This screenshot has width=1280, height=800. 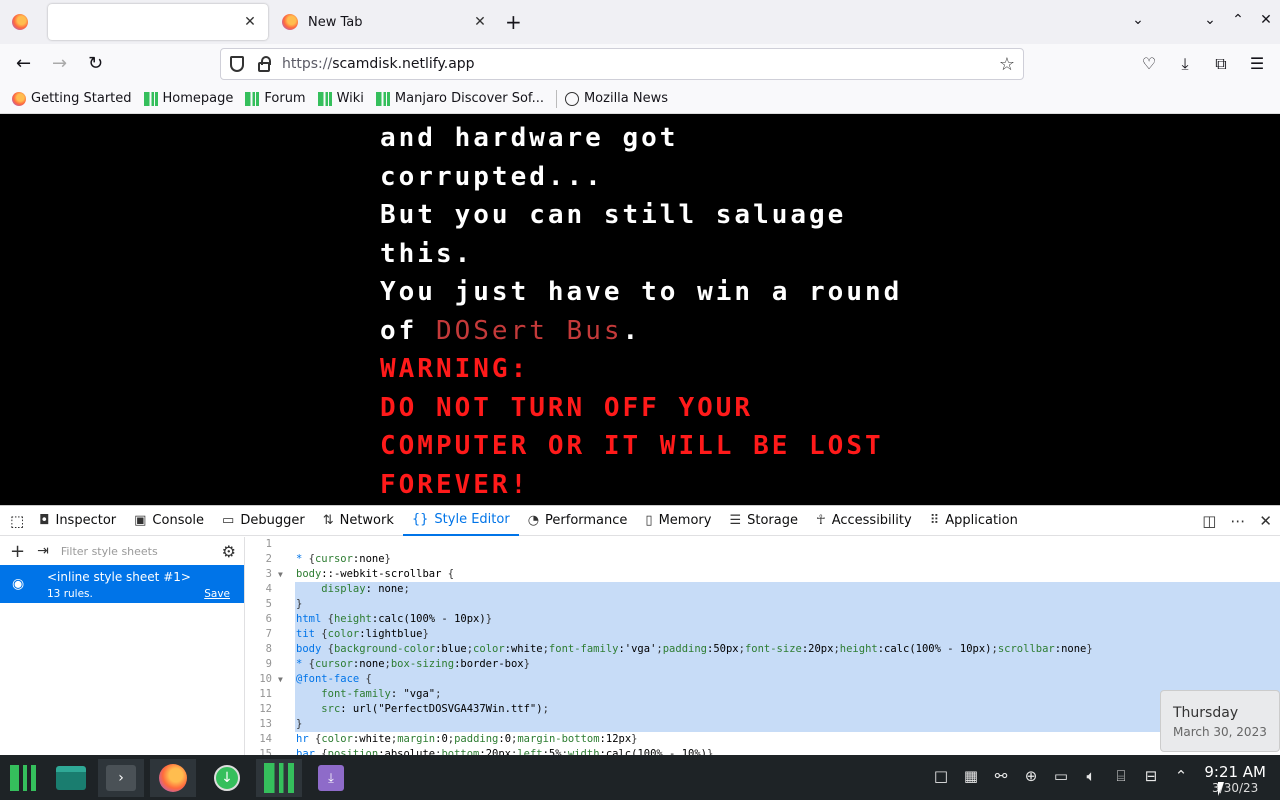 What do you see at coordinates (763, 589) in the screenshot?
I see `code-line: 4 display: none;` at bounding box center [763, 589].